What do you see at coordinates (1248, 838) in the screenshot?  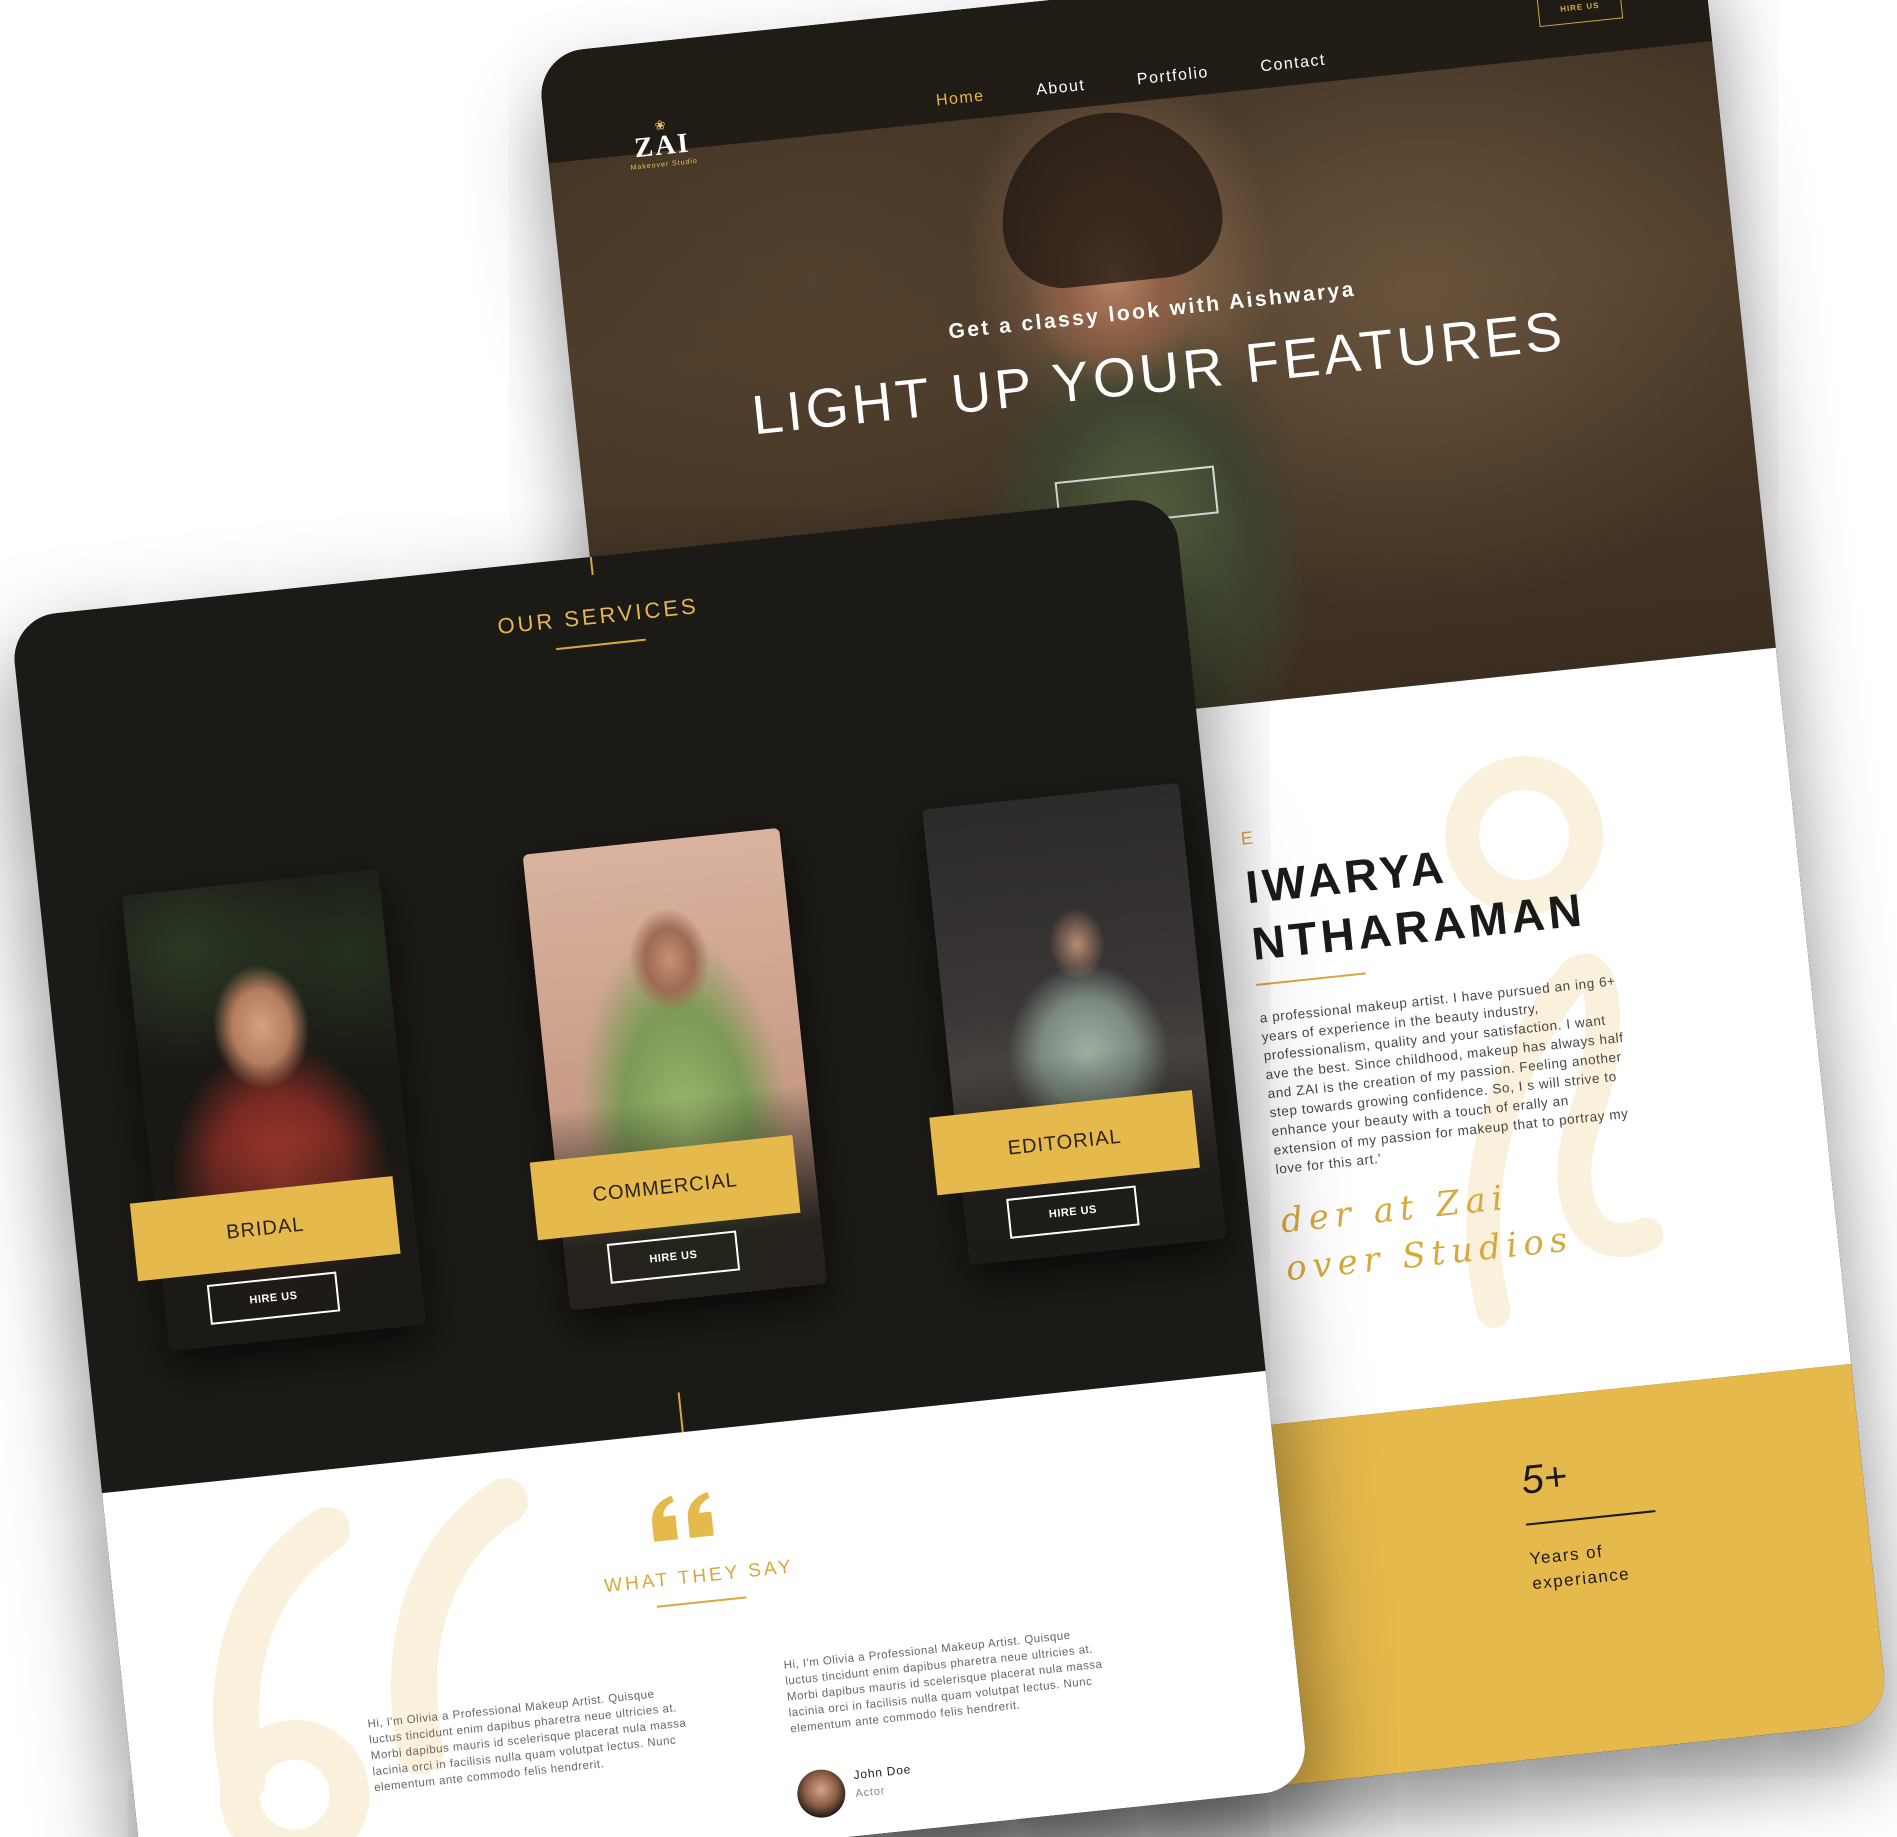 I see `about-eyebrow: E` at bounding box center [1248, 838].